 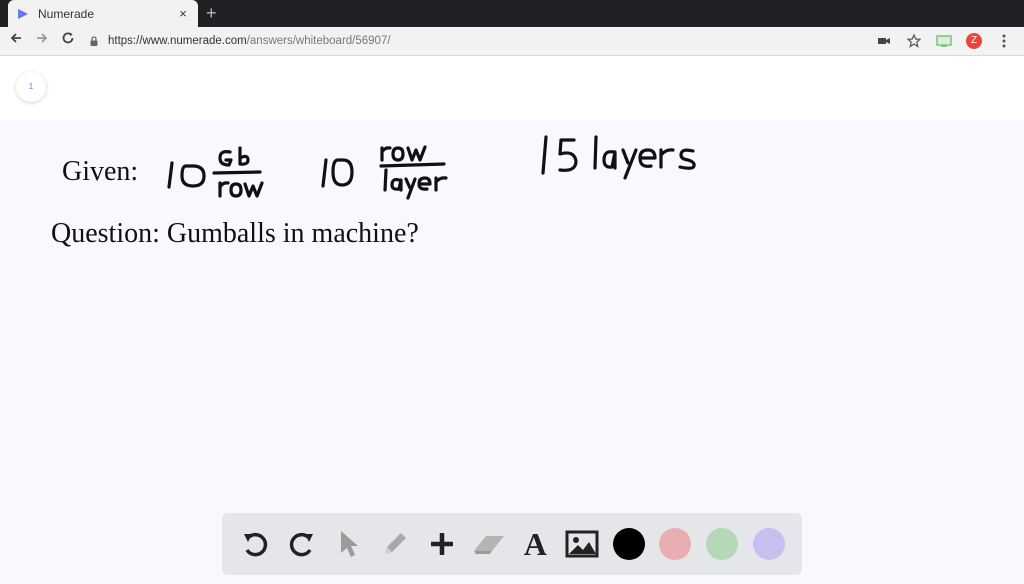 I want to click on image-icon, so click(x=582, y=544).